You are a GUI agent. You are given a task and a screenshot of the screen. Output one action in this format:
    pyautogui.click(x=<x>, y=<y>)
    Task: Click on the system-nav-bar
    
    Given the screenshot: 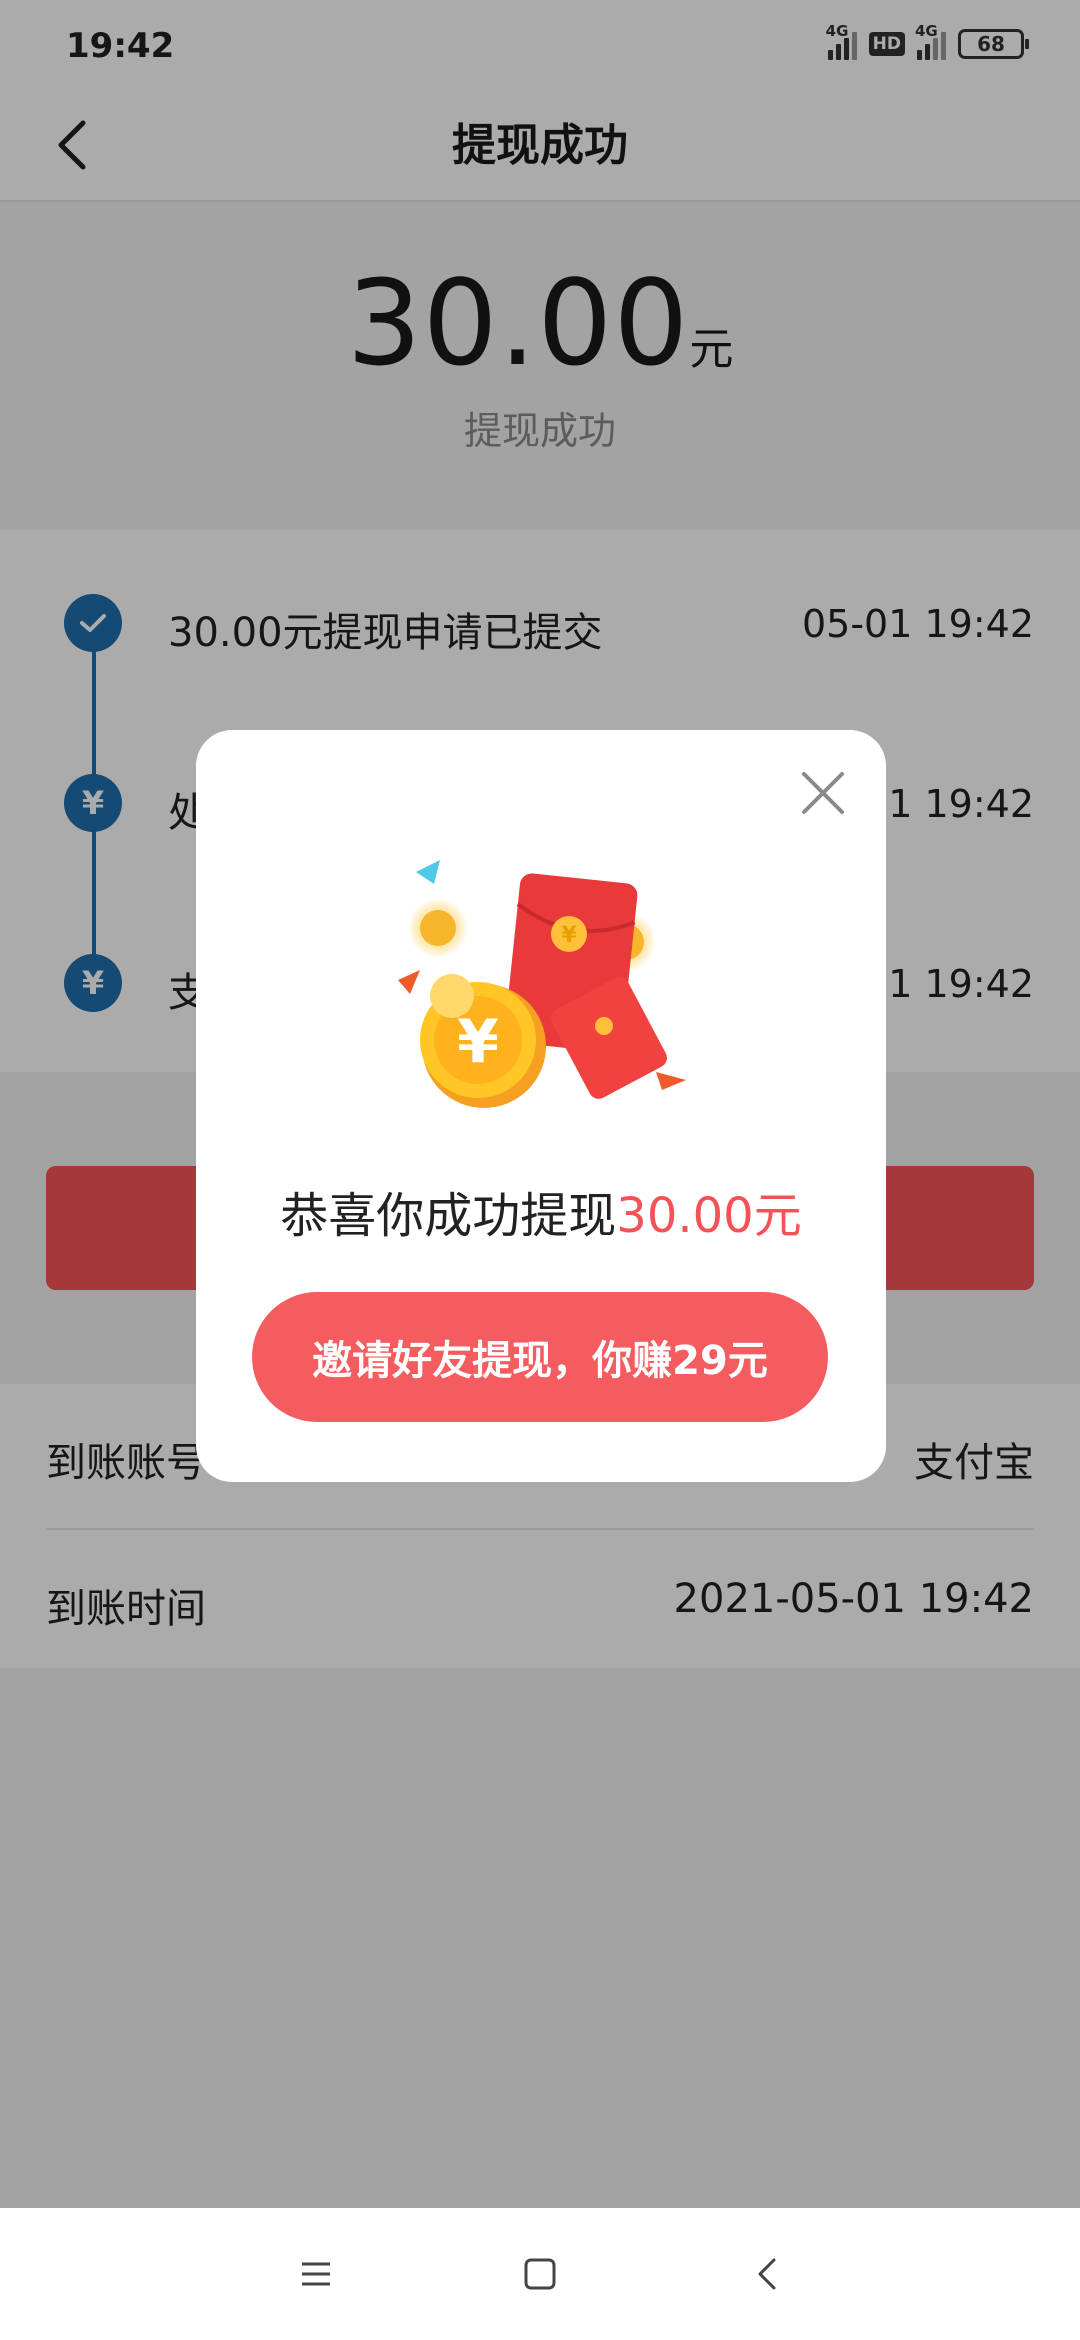 What is the action you would take?
    pyautogui.click(x=540, y=2274)
    